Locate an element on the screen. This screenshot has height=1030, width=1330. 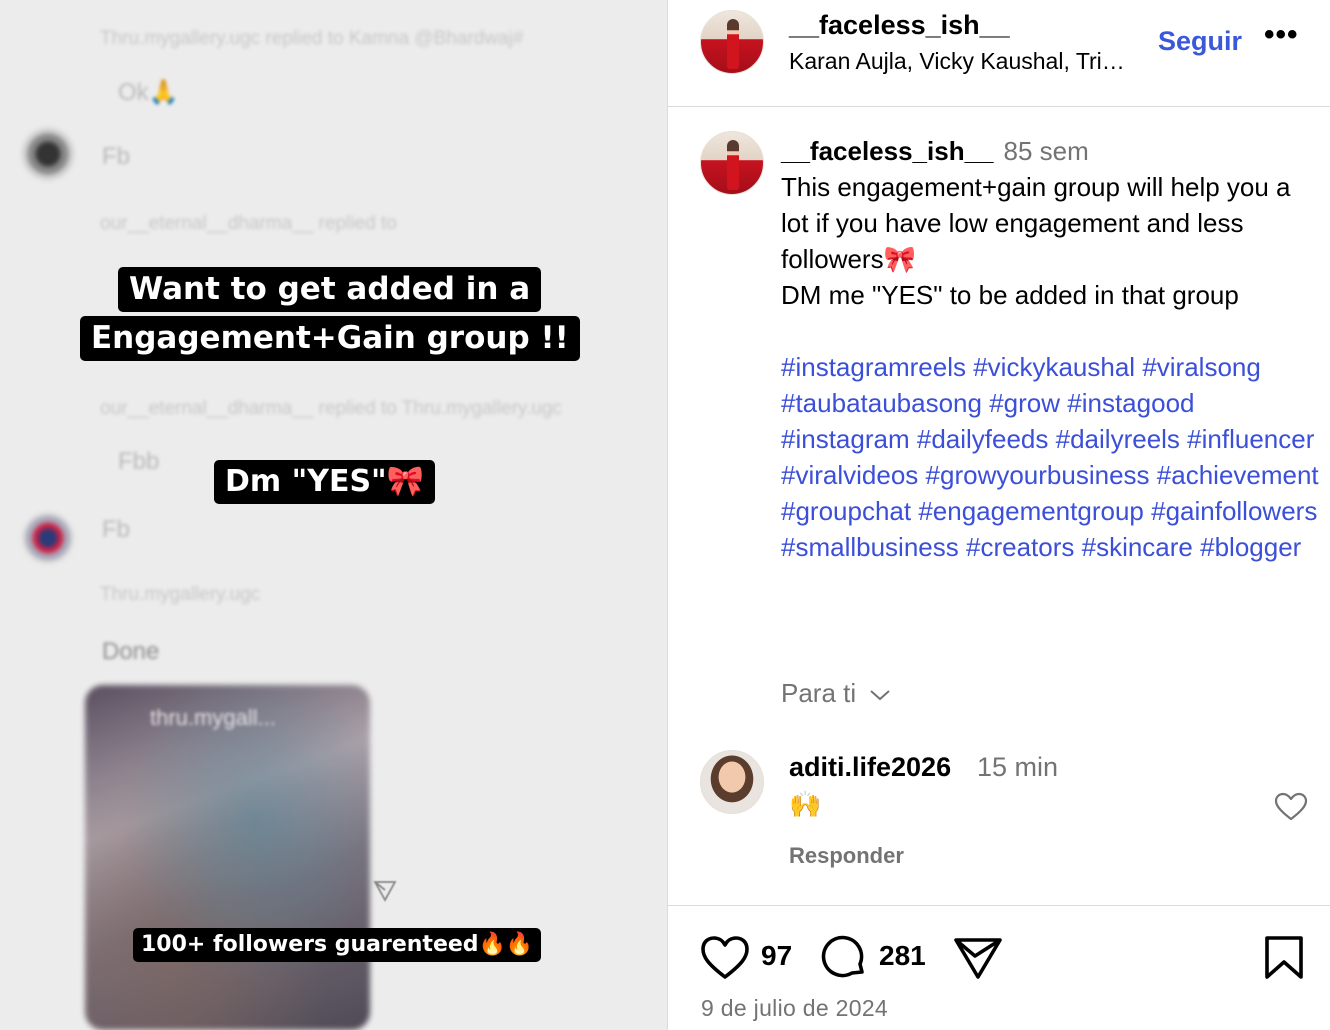
hashtag-link: #skincare is located at coordinates (1137, 547).